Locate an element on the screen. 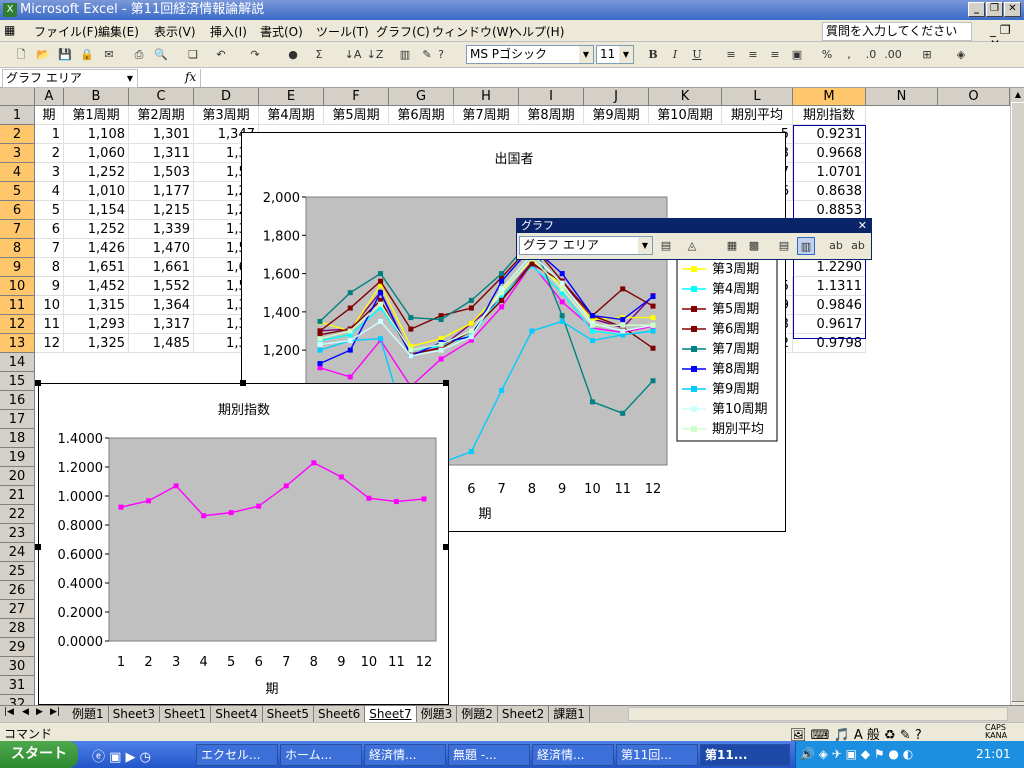 The height and width of the screenshot is (768, 1024). chart-handle-tr is located at coordinates (446, 383).